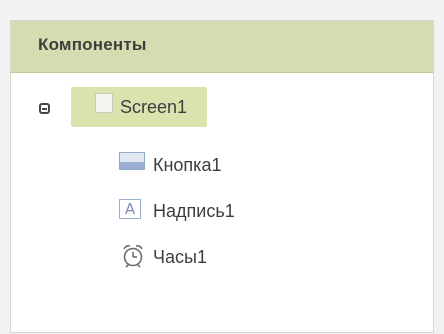 The width and height of the screenshot is (444, 334). I want to click on tree-item-button1: Кнопка1, so click(219, 165).